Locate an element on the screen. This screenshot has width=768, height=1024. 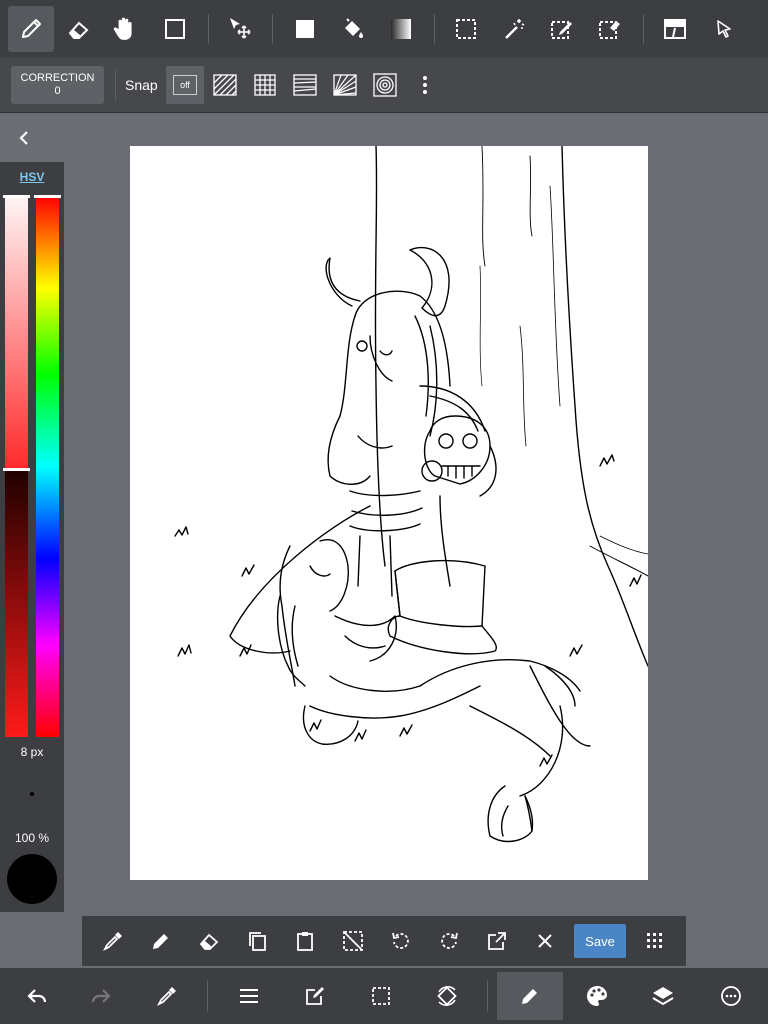
pen-tool-button is located at coordinates (31, 29).